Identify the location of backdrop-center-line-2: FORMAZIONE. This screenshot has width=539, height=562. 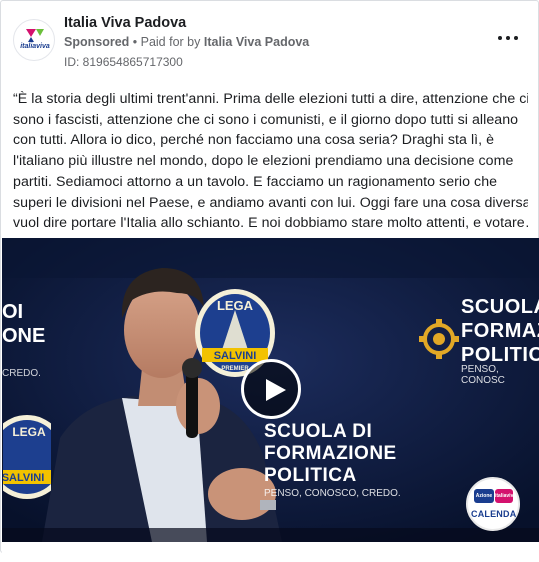
(330, 453).